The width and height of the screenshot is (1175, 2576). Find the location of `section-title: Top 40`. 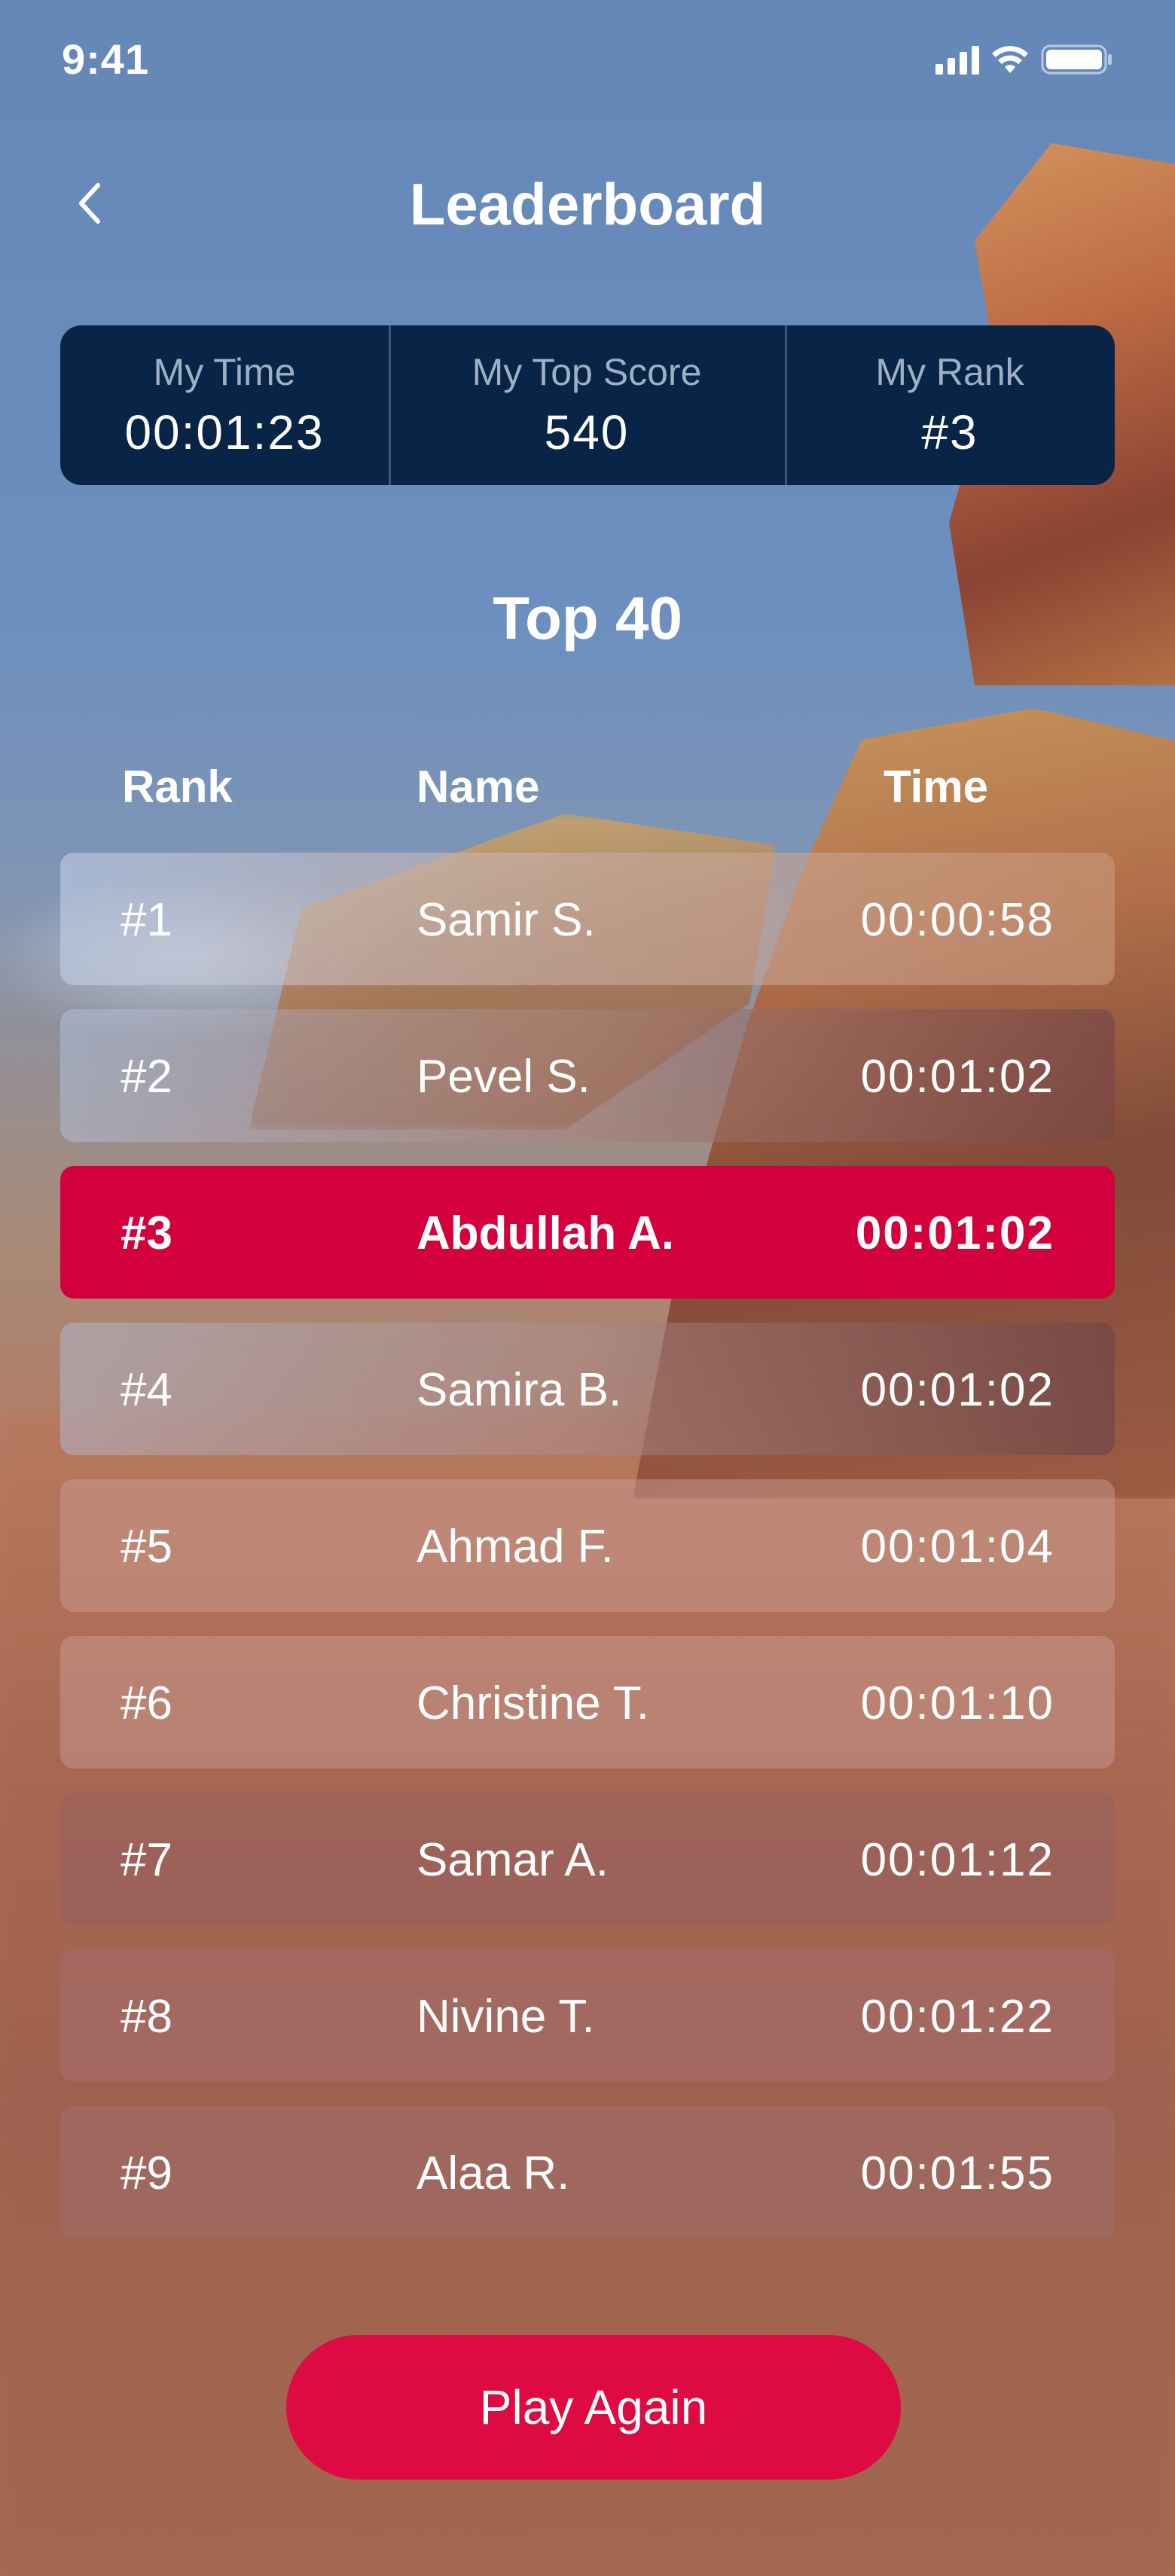

section-title: Top 40 is located at coordinates (587, 618).